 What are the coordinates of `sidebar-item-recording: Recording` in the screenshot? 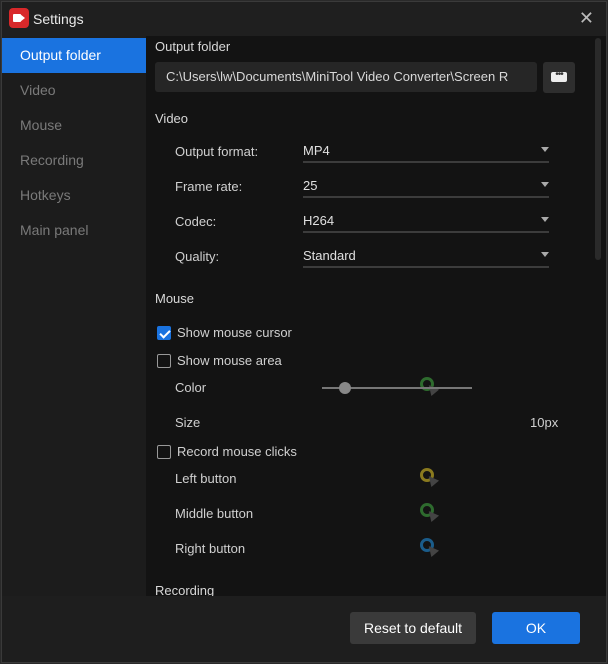 It's located at (74, 160).